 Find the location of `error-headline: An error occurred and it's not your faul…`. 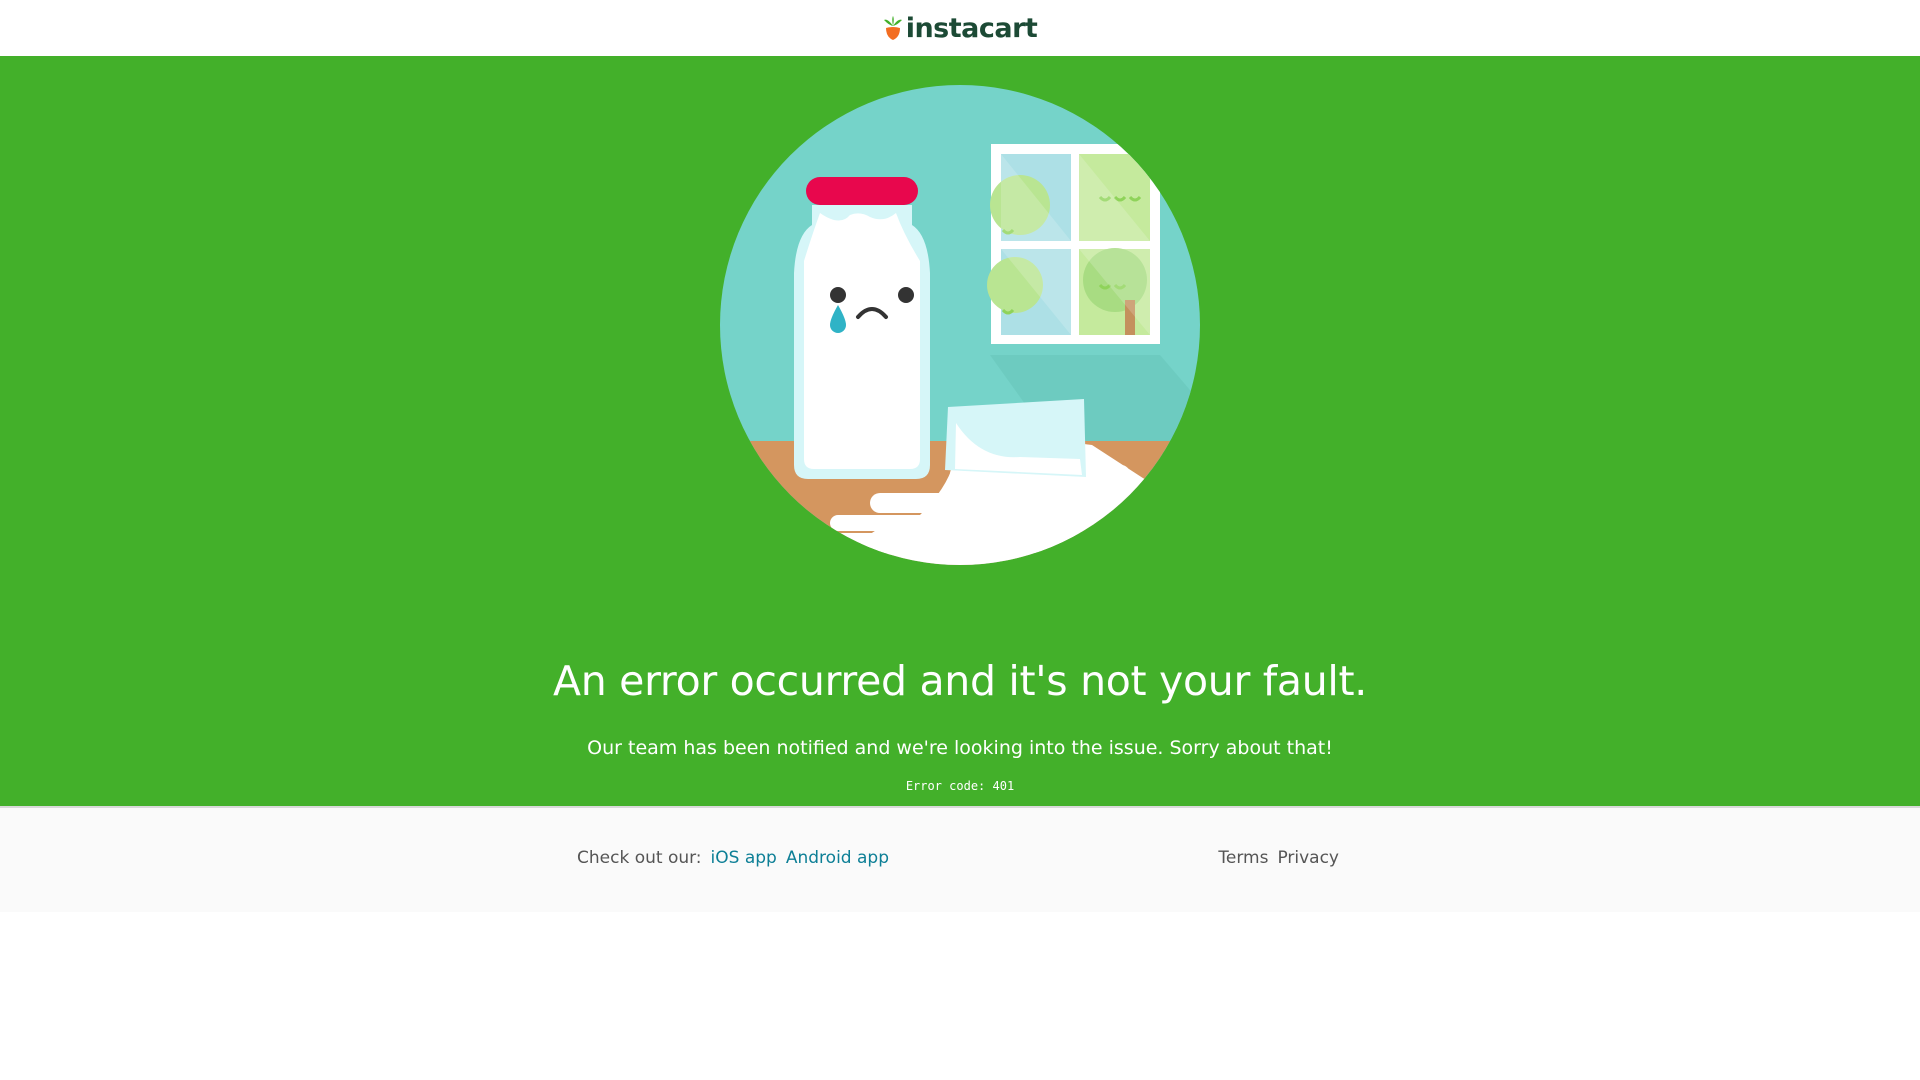

error-headline: An error occurred and it's not your faul… is located at coordinates (960, 681).